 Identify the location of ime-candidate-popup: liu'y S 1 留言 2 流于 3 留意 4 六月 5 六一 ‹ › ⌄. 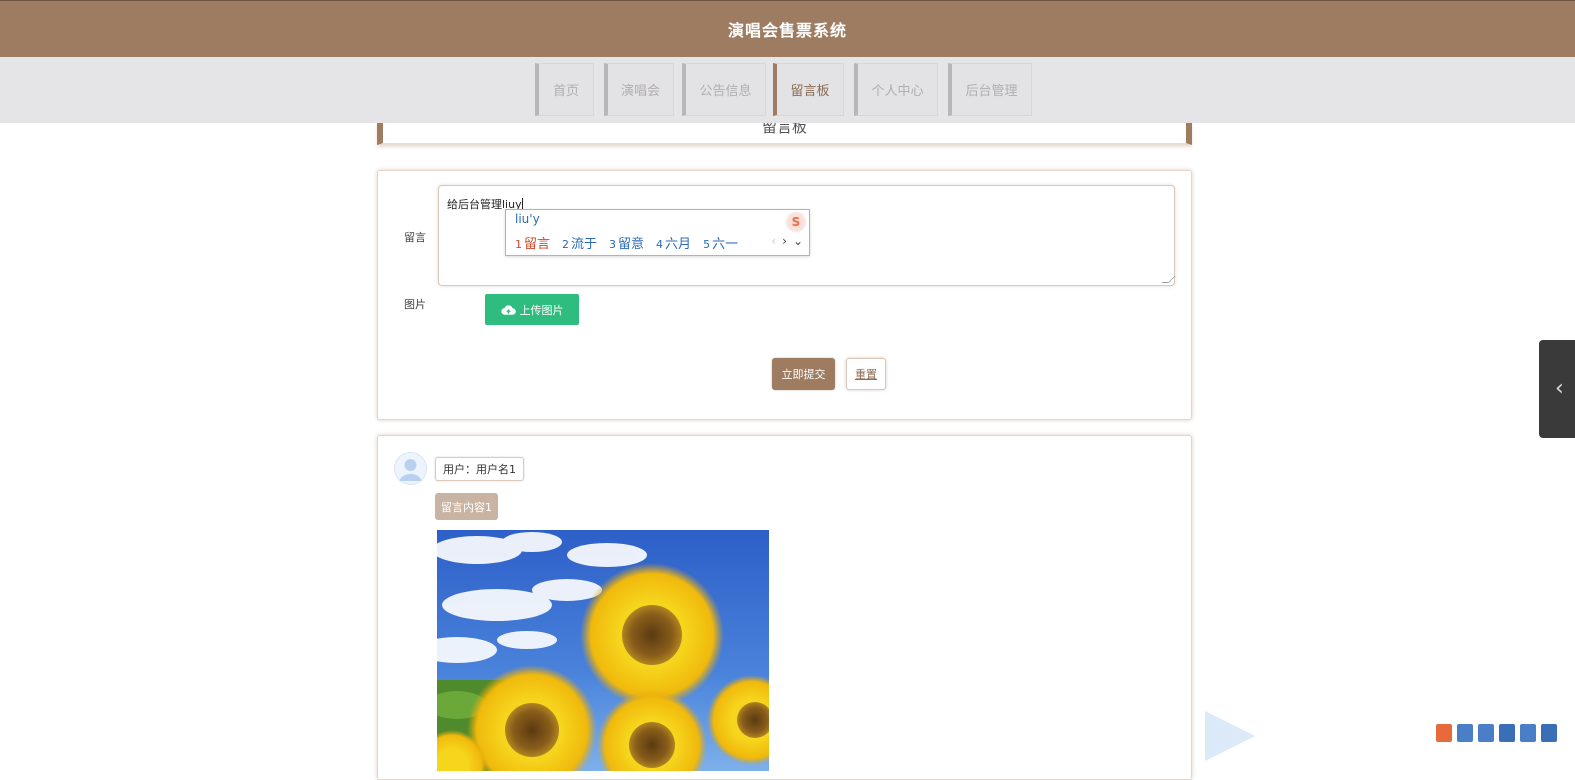
(657, 232).